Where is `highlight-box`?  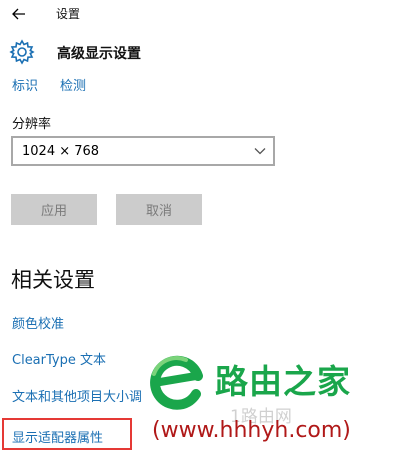 highlight-box is located at coordinates (67, 434).